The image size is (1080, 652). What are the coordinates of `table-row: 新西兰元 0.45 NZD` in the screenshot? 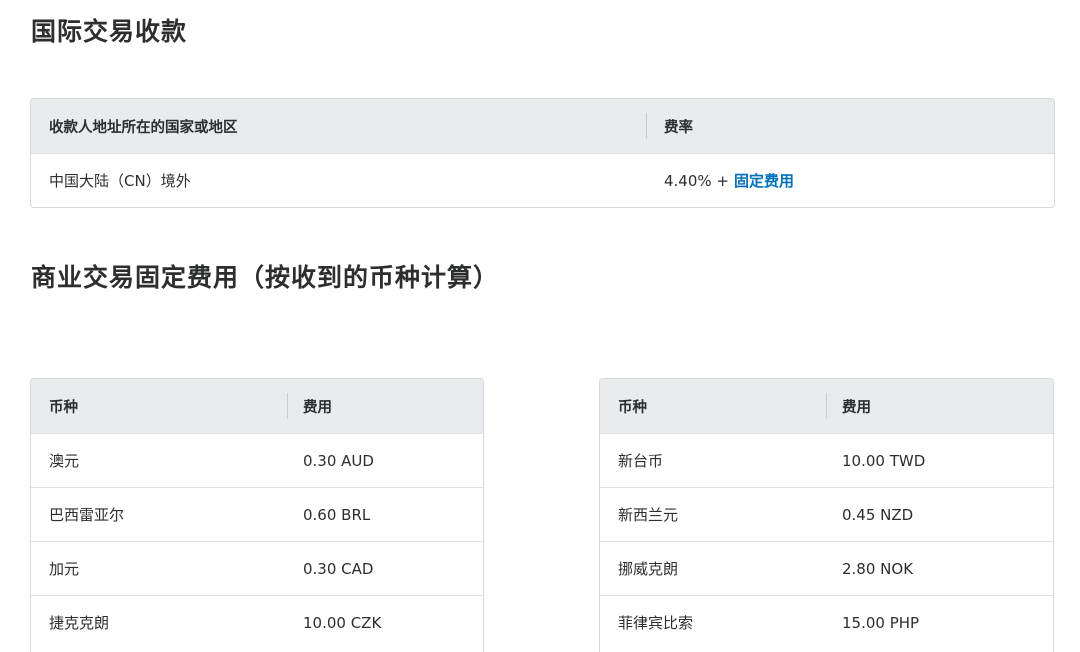 It's located at (826, 514).